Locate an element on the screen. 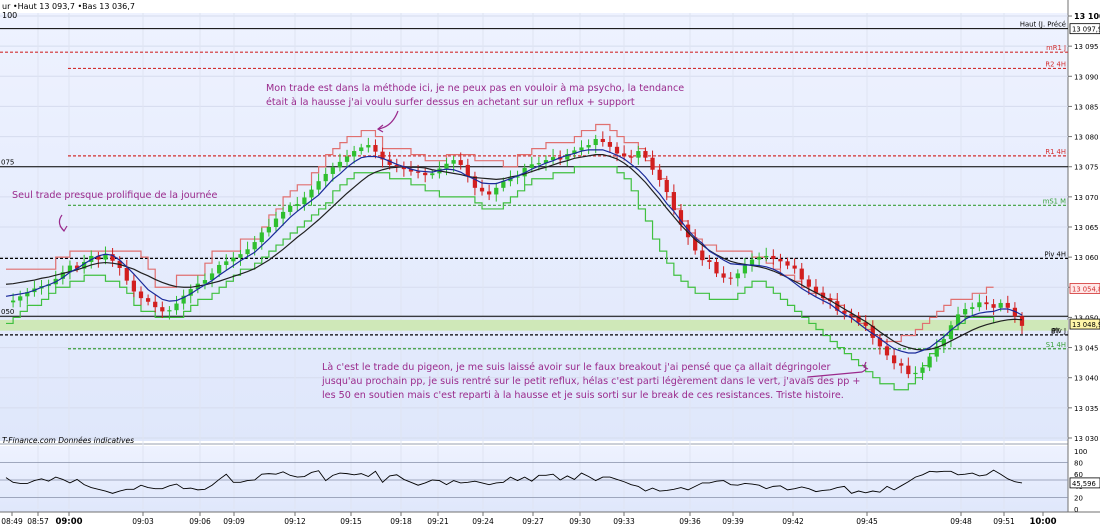  indicator-tick-label: 100 is located at coordinates (1080, 452).